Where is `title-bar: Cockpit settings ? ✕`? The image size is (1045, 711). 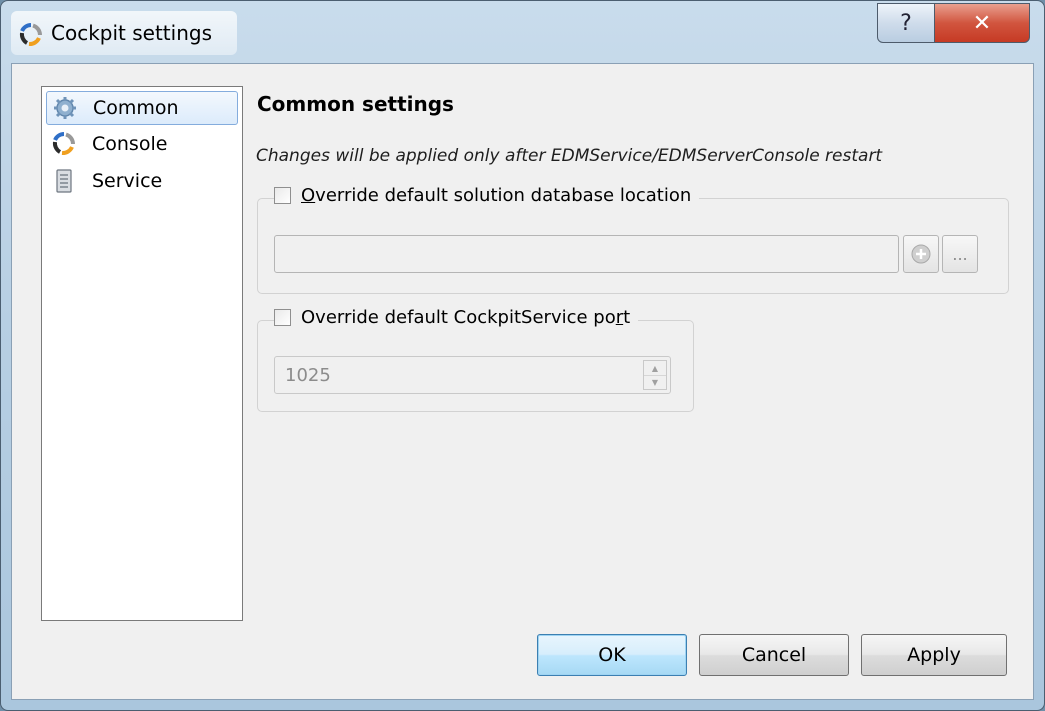
title-bar: Cockpit settings ? ✕ is located at coordinates (522, 32).